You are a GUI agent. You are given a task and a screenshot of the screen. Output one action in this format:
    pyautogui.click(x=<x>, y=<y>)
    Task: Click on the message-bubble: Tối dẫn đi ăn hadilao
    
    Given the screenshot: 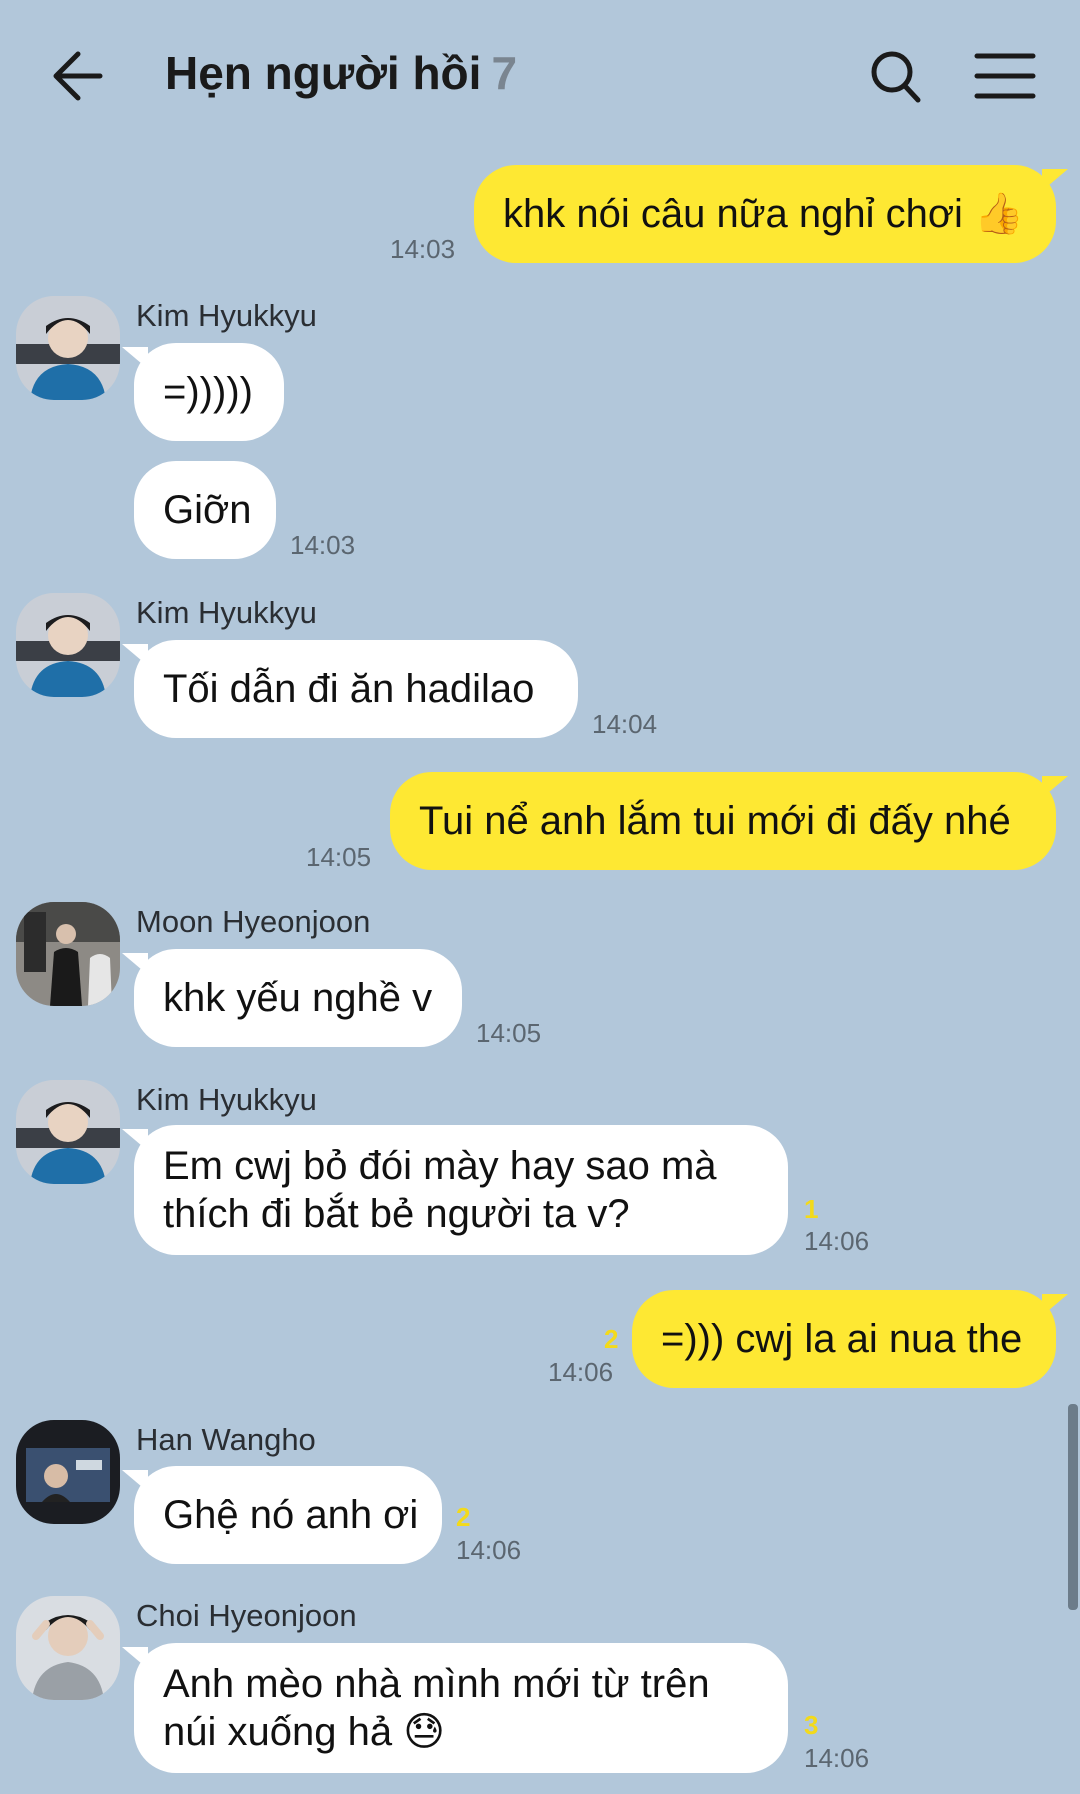 What is the action you would take?
    pyautogui.click(x=350, y=689)
    